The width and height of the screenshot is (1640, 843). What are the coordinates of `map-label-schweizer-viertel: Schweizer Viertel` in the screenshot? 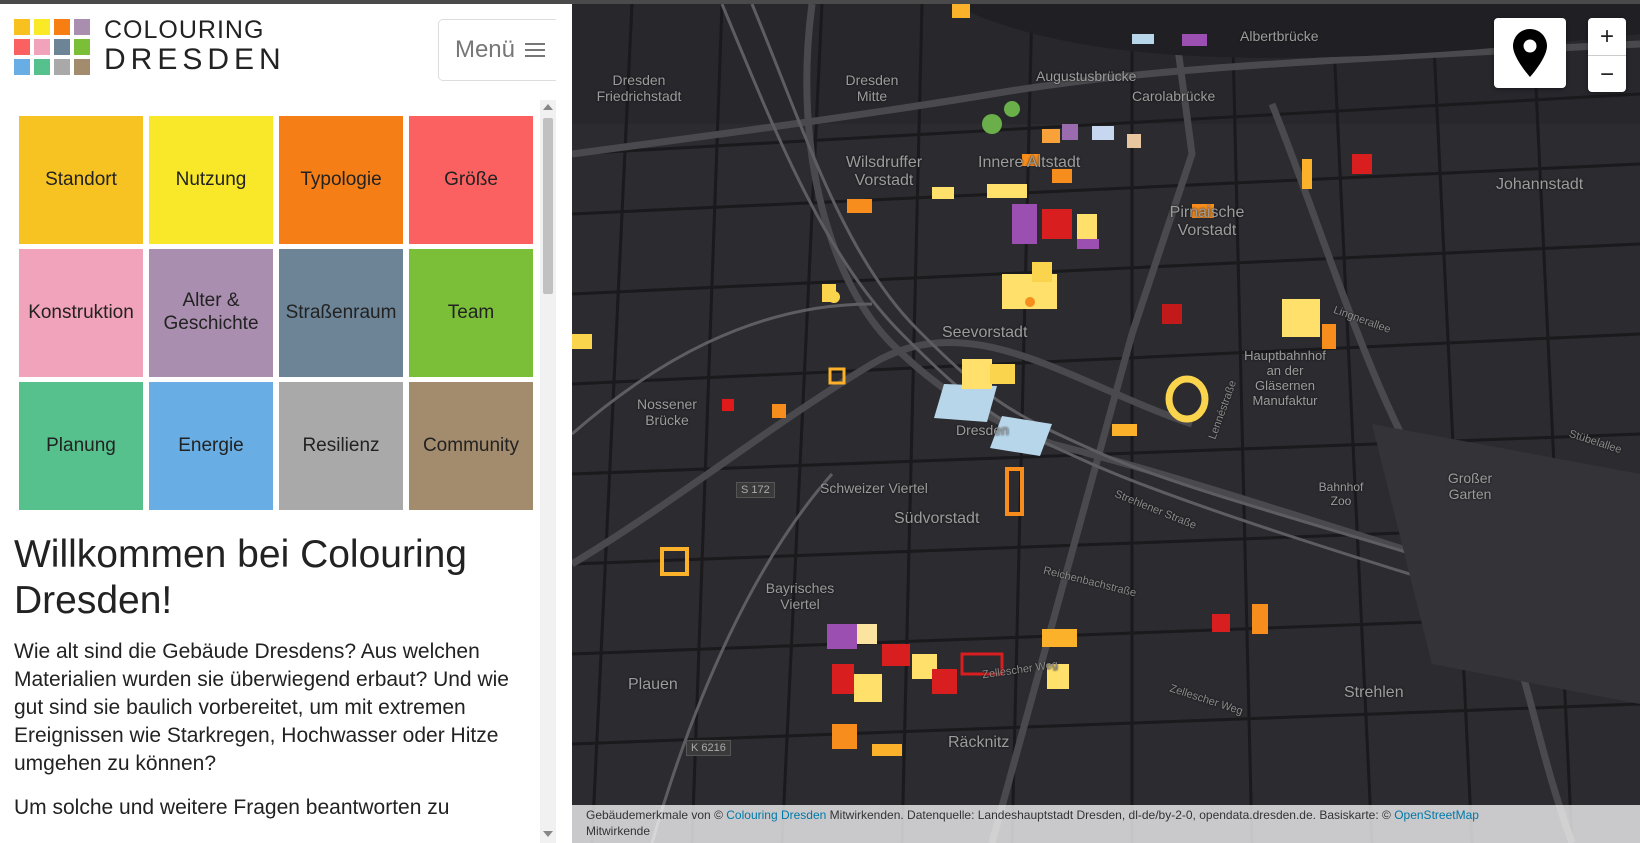 It's located at (874, 488).